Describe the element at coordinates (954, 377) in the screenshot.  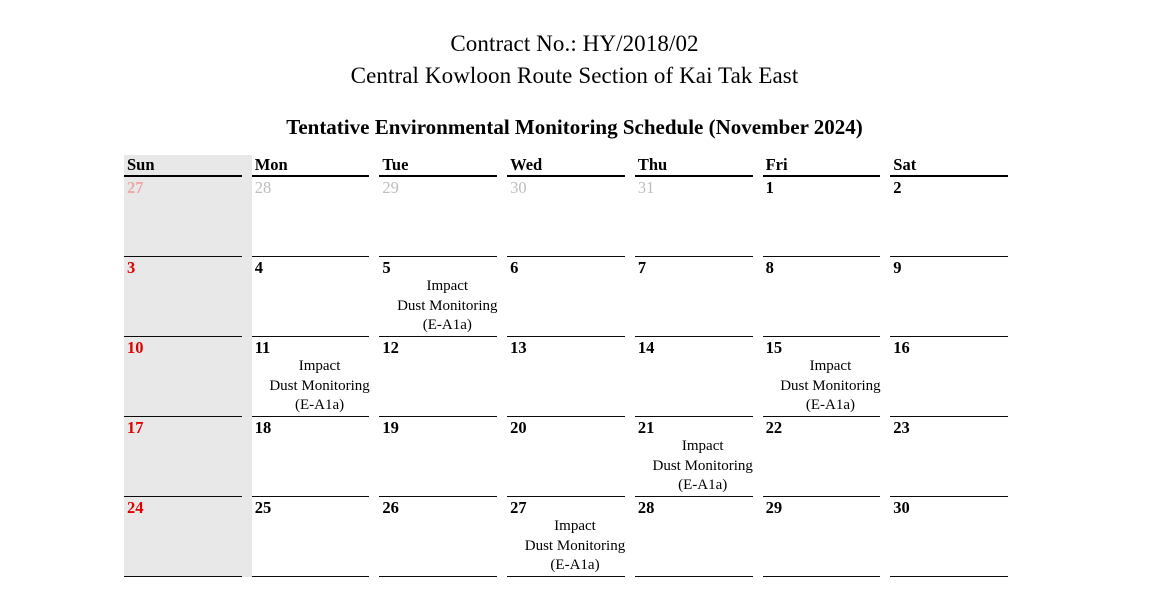
I see `calendar-day-cell: 16` at that location.